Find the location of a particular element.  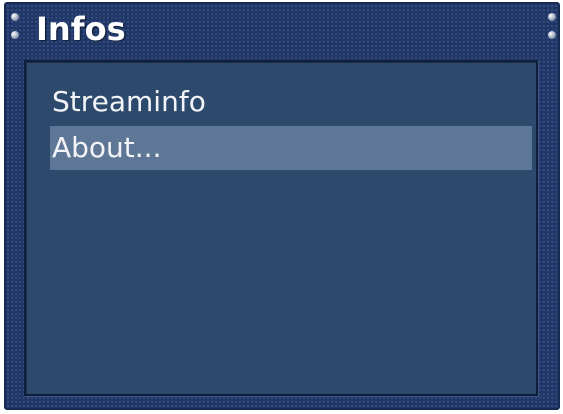

menu-item-streaminfo: Streaminfo is located at coordinates (291, 102).